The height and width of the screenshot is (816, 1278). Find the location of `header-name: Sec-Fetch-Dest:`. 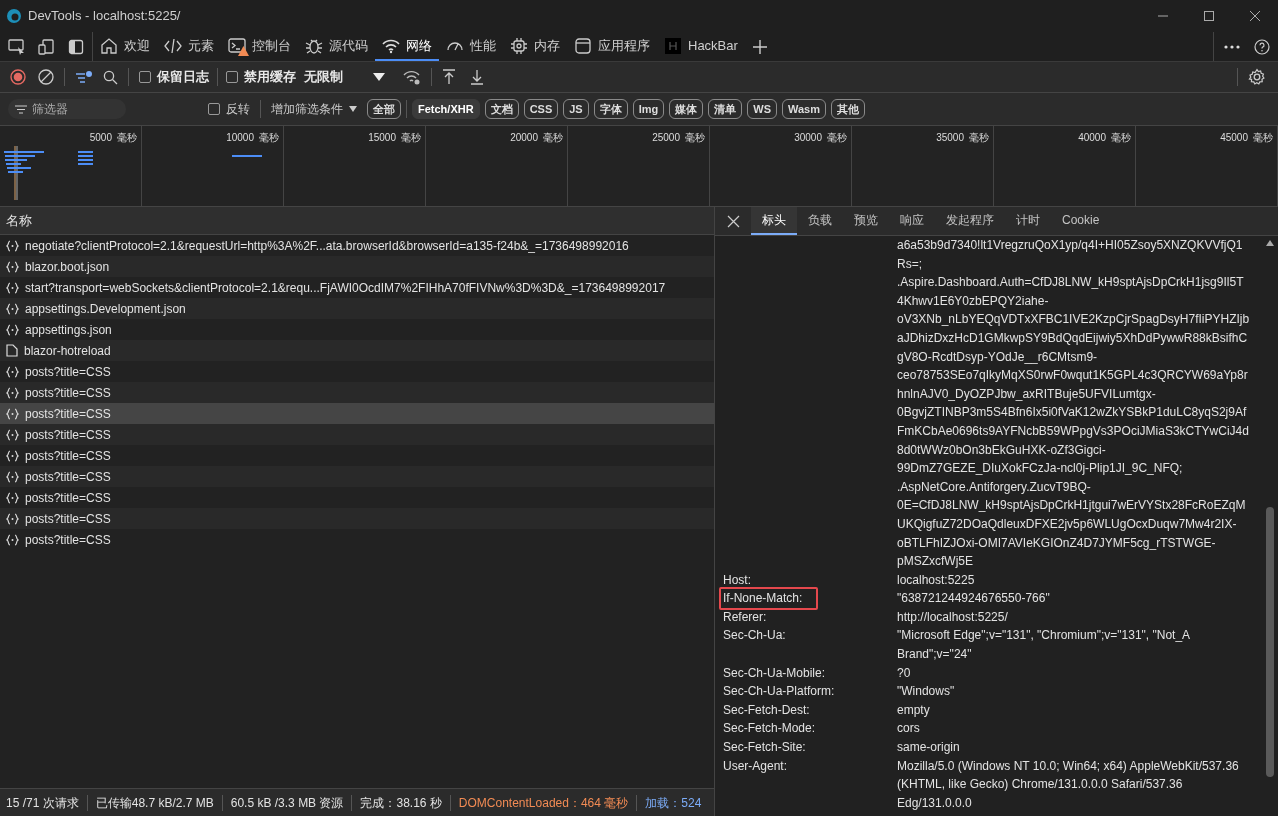

header-name: Sec-Fetch-Dest: is located at coordinates (766, 710).